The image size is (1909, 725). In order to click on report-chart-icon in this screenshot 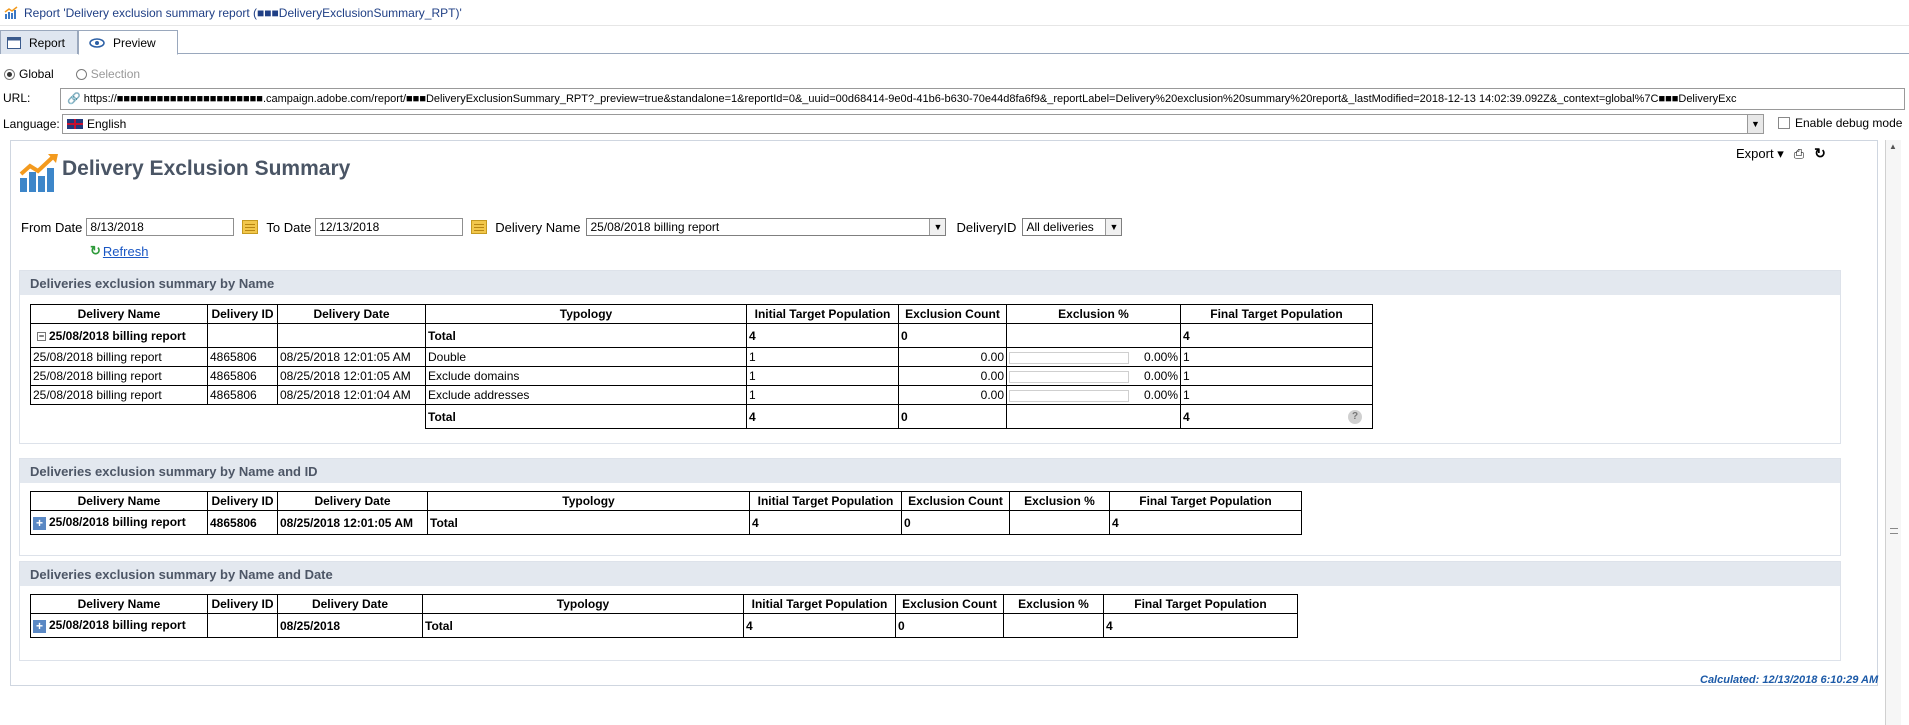, I will do `click(11, 12)`.